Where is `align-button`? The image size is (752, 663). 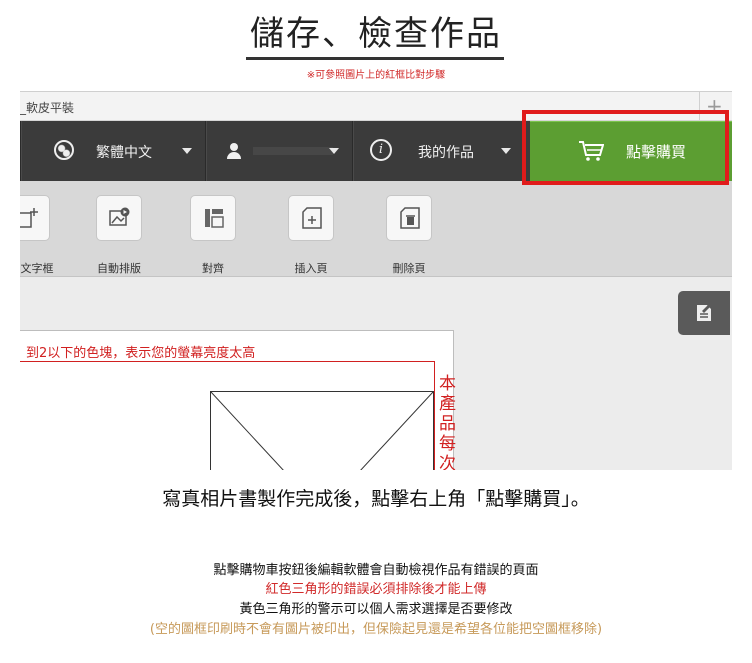
align-button is located at coordinates (213, 218).